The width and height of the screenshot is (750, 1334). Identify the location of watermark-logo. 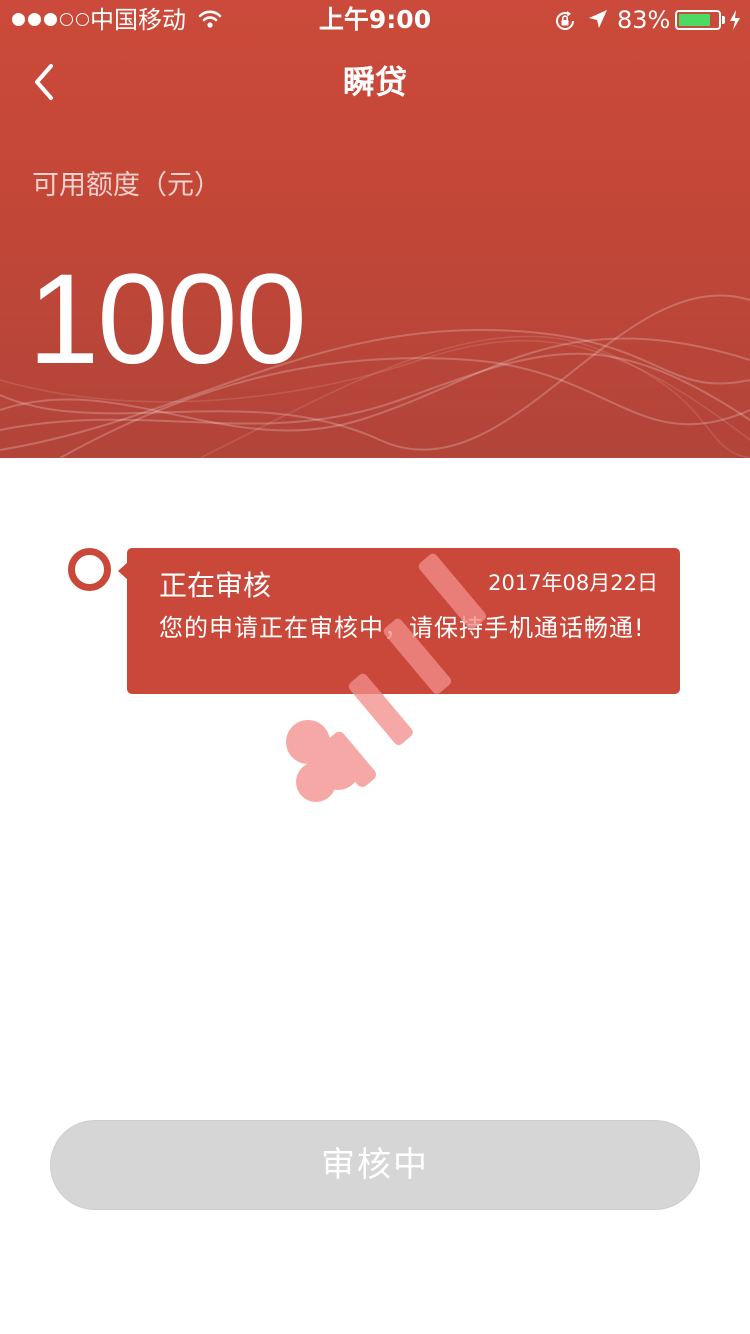
(386, 677).